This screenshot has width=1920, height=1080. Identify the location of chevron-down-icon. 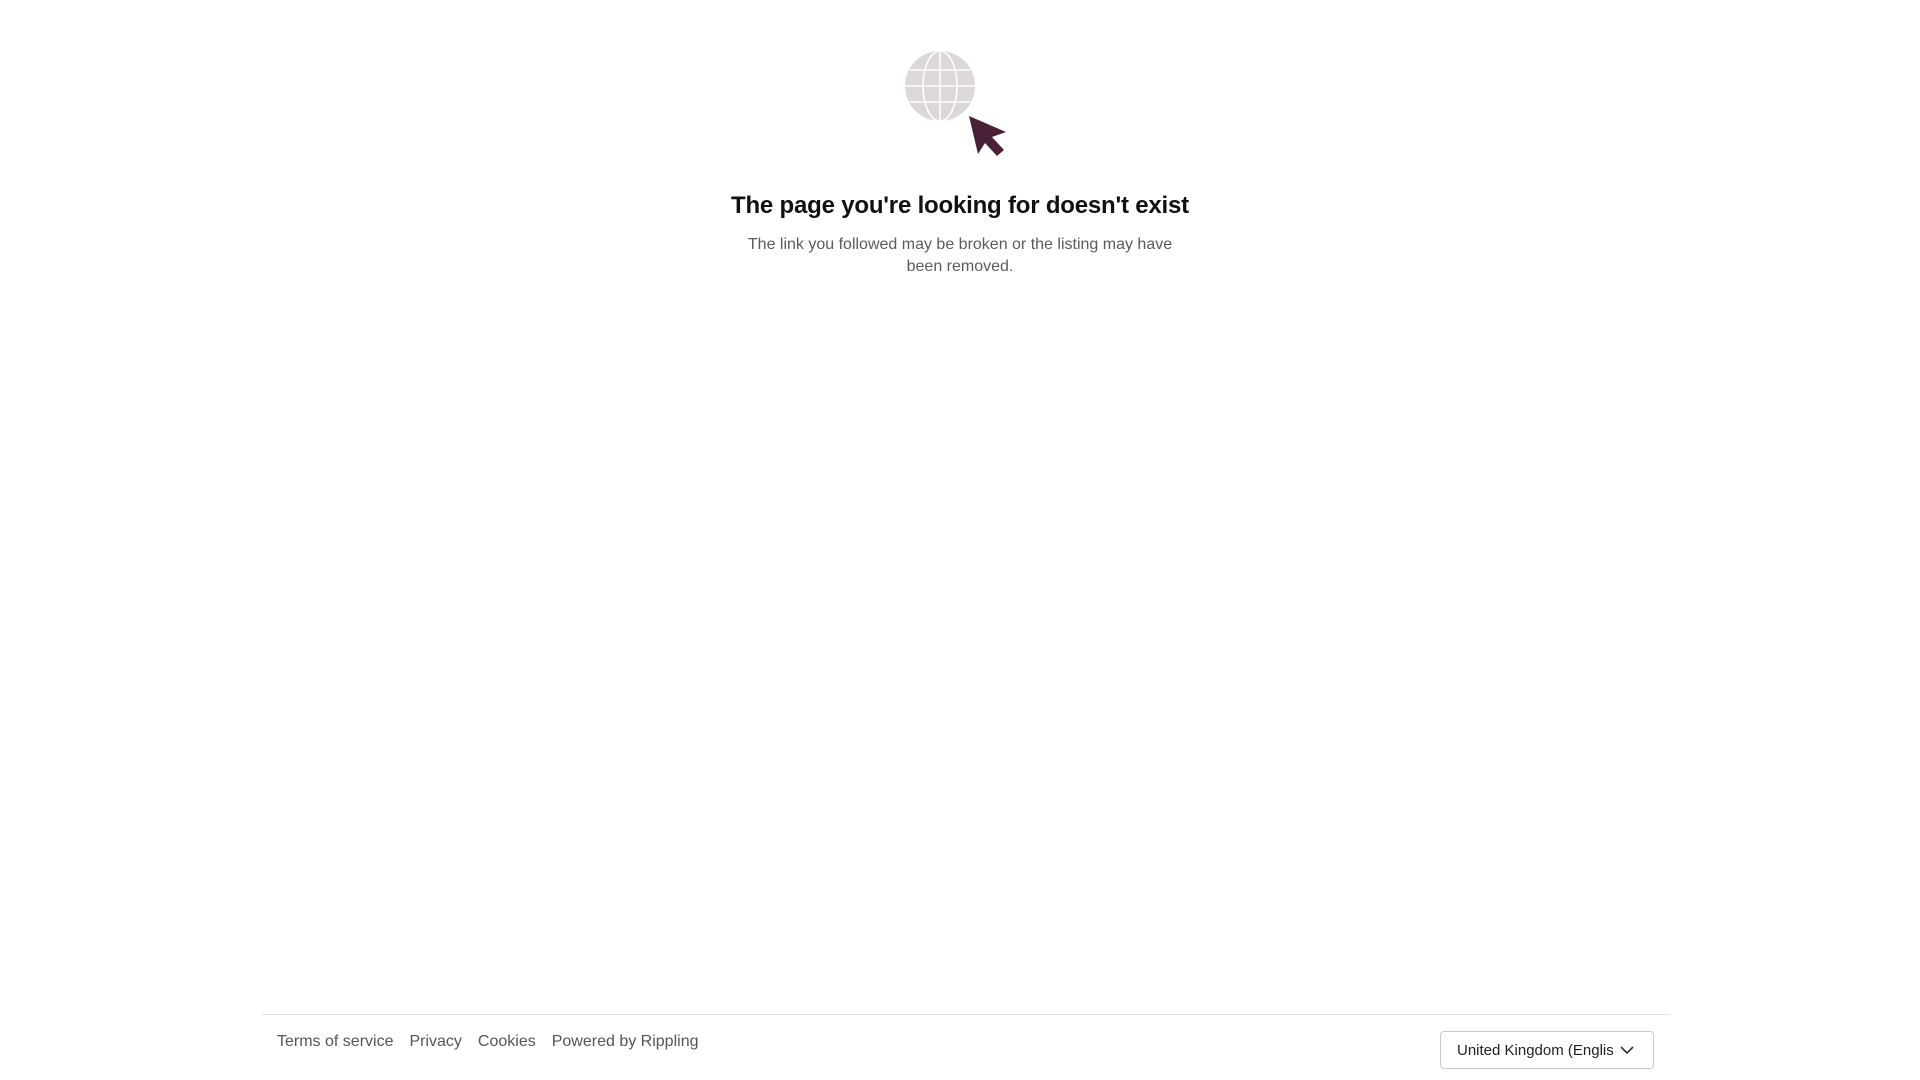
(1627, 1050).